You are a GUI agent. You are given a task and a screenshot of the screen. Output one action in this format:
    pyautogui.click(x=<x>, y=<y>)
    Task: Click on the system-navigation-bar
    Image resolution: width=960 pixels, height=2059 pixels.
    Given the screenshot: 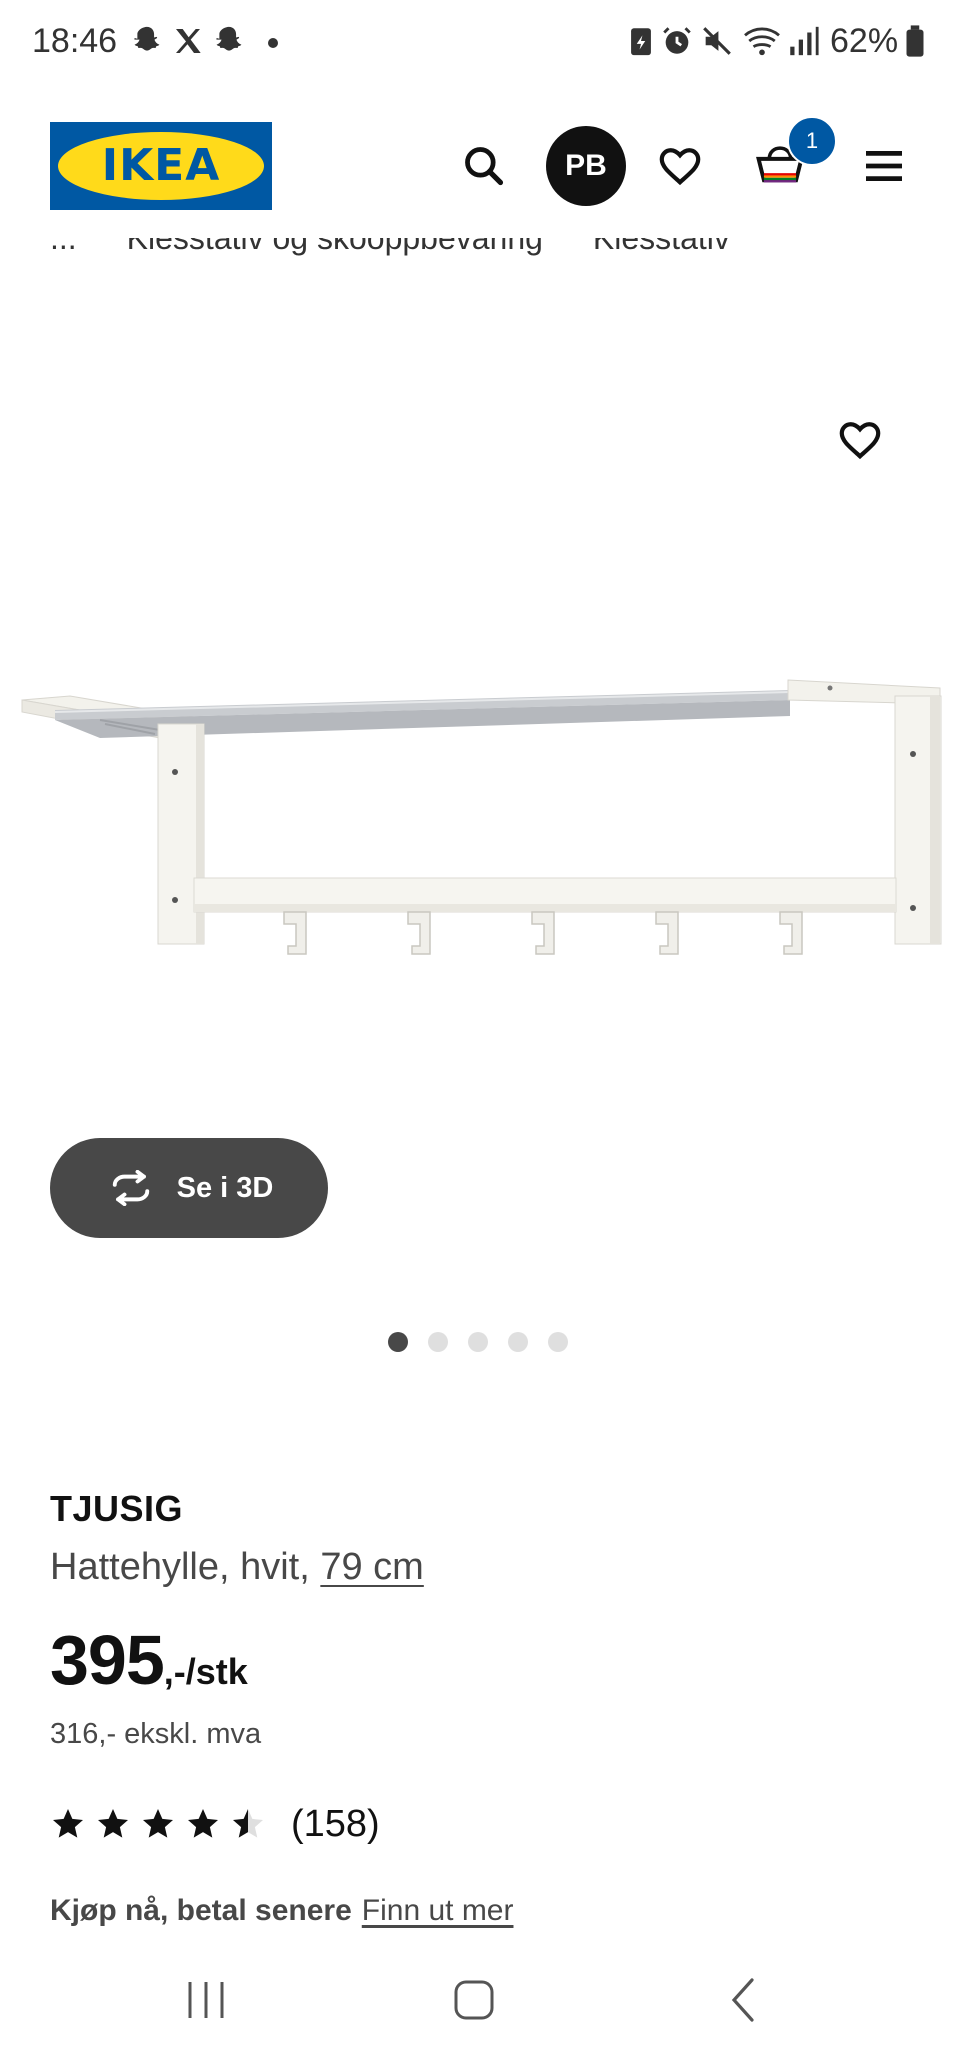 What is the action you would take?
    pyautogui.click(x=480, y=2005)
    